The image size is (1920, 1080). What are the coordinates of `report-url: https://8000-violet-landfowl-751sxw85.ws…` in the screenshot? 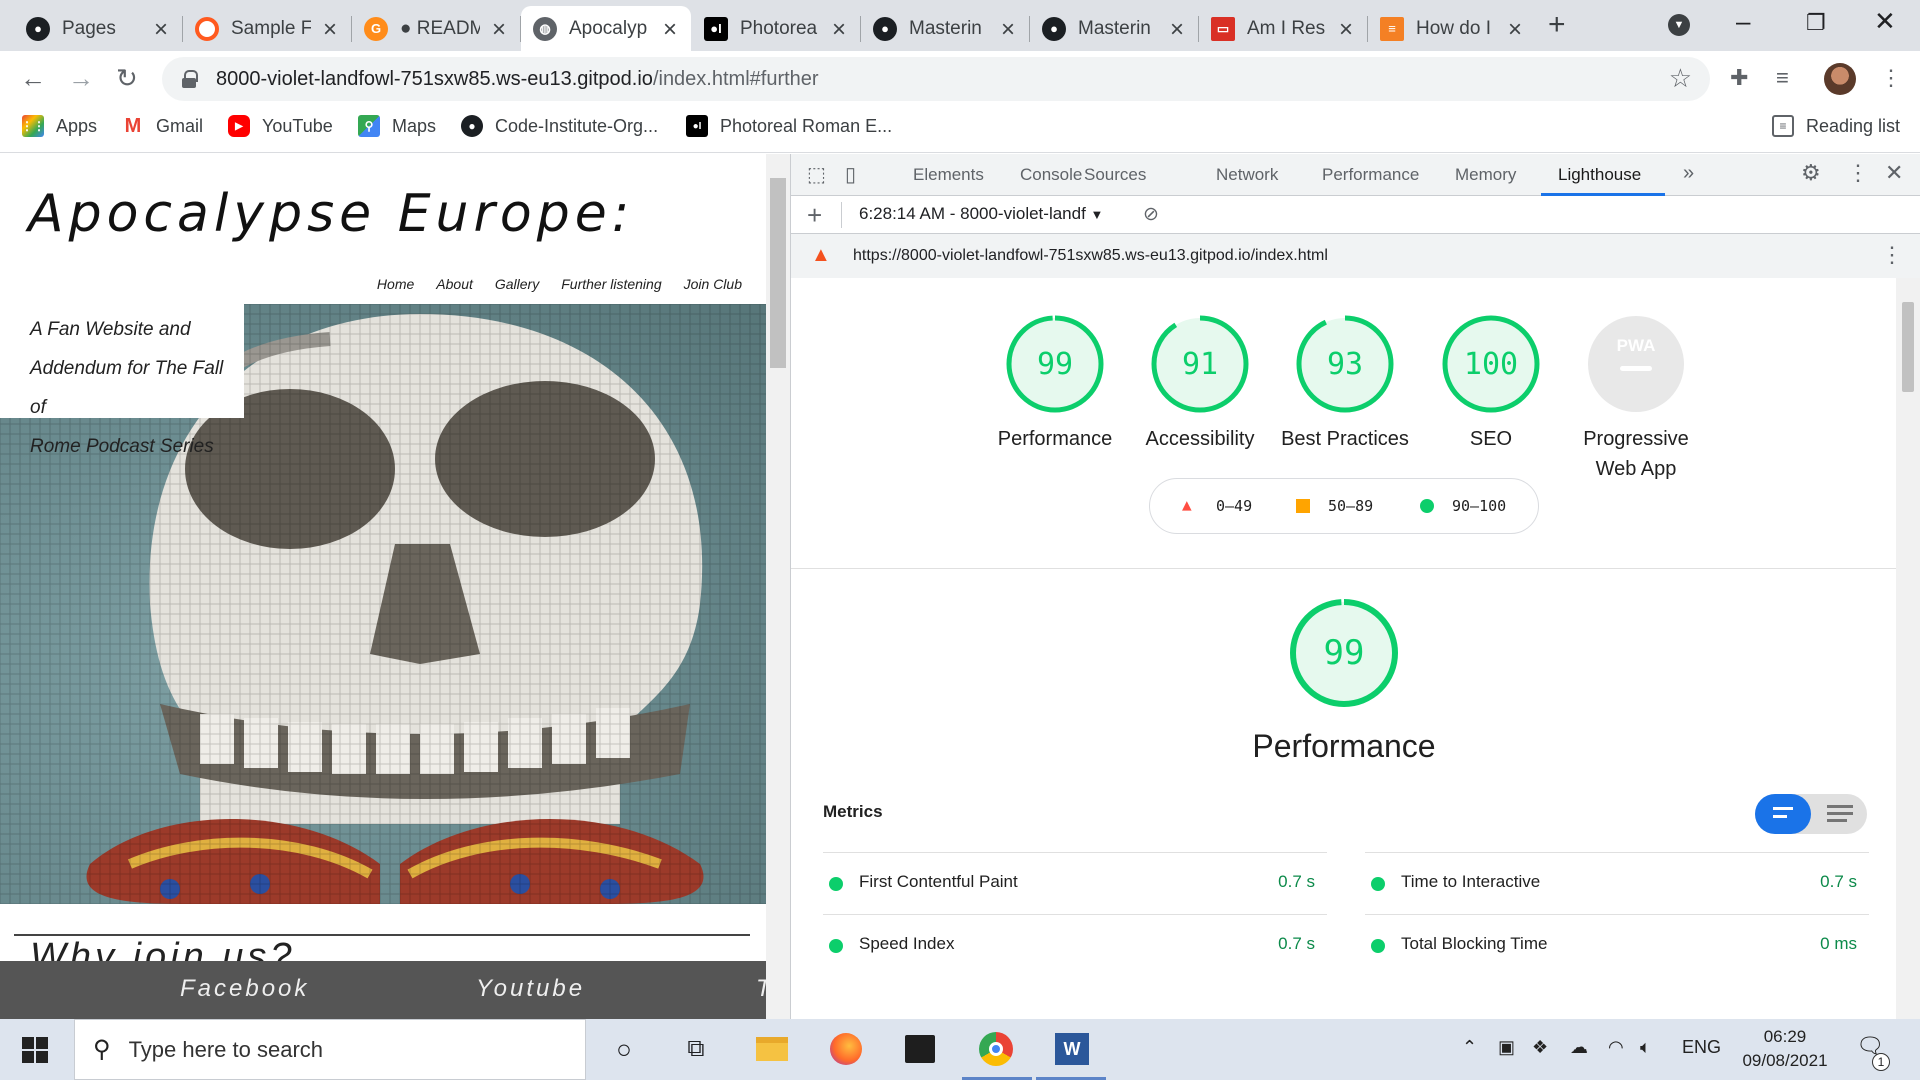 It's located at (1090, 256).